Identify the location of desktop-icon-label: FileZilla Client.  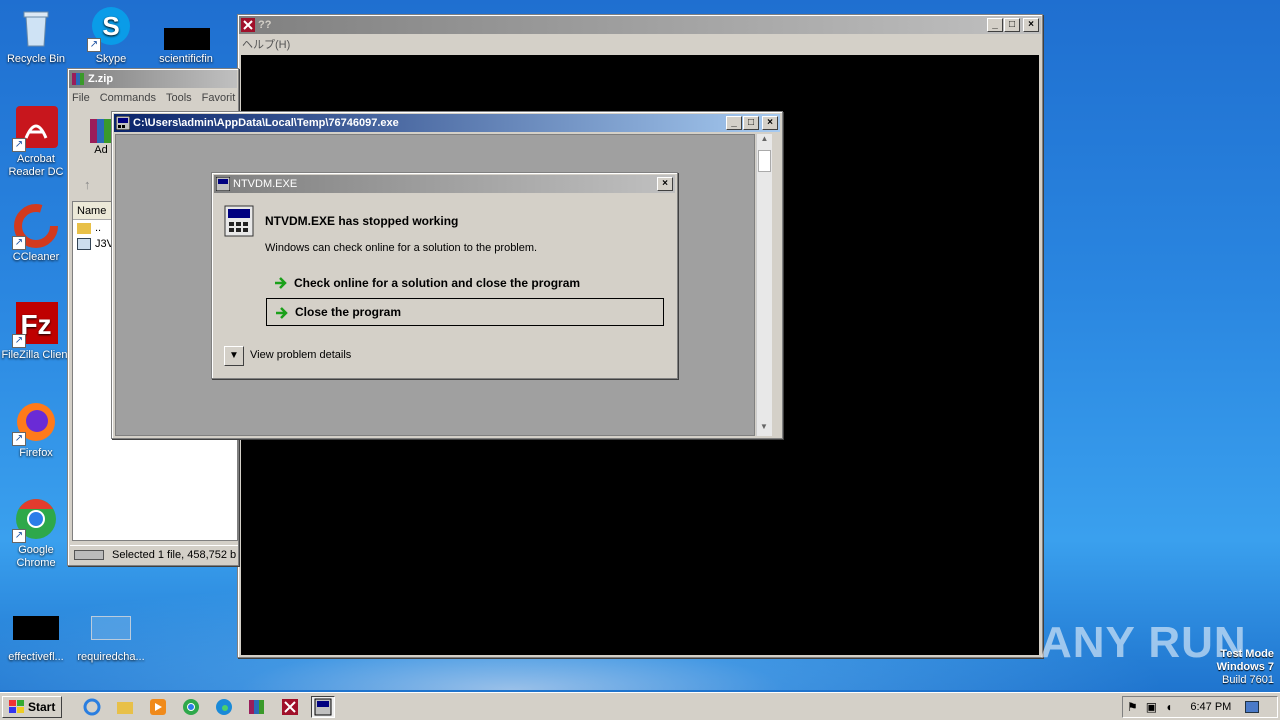
(36, 355).